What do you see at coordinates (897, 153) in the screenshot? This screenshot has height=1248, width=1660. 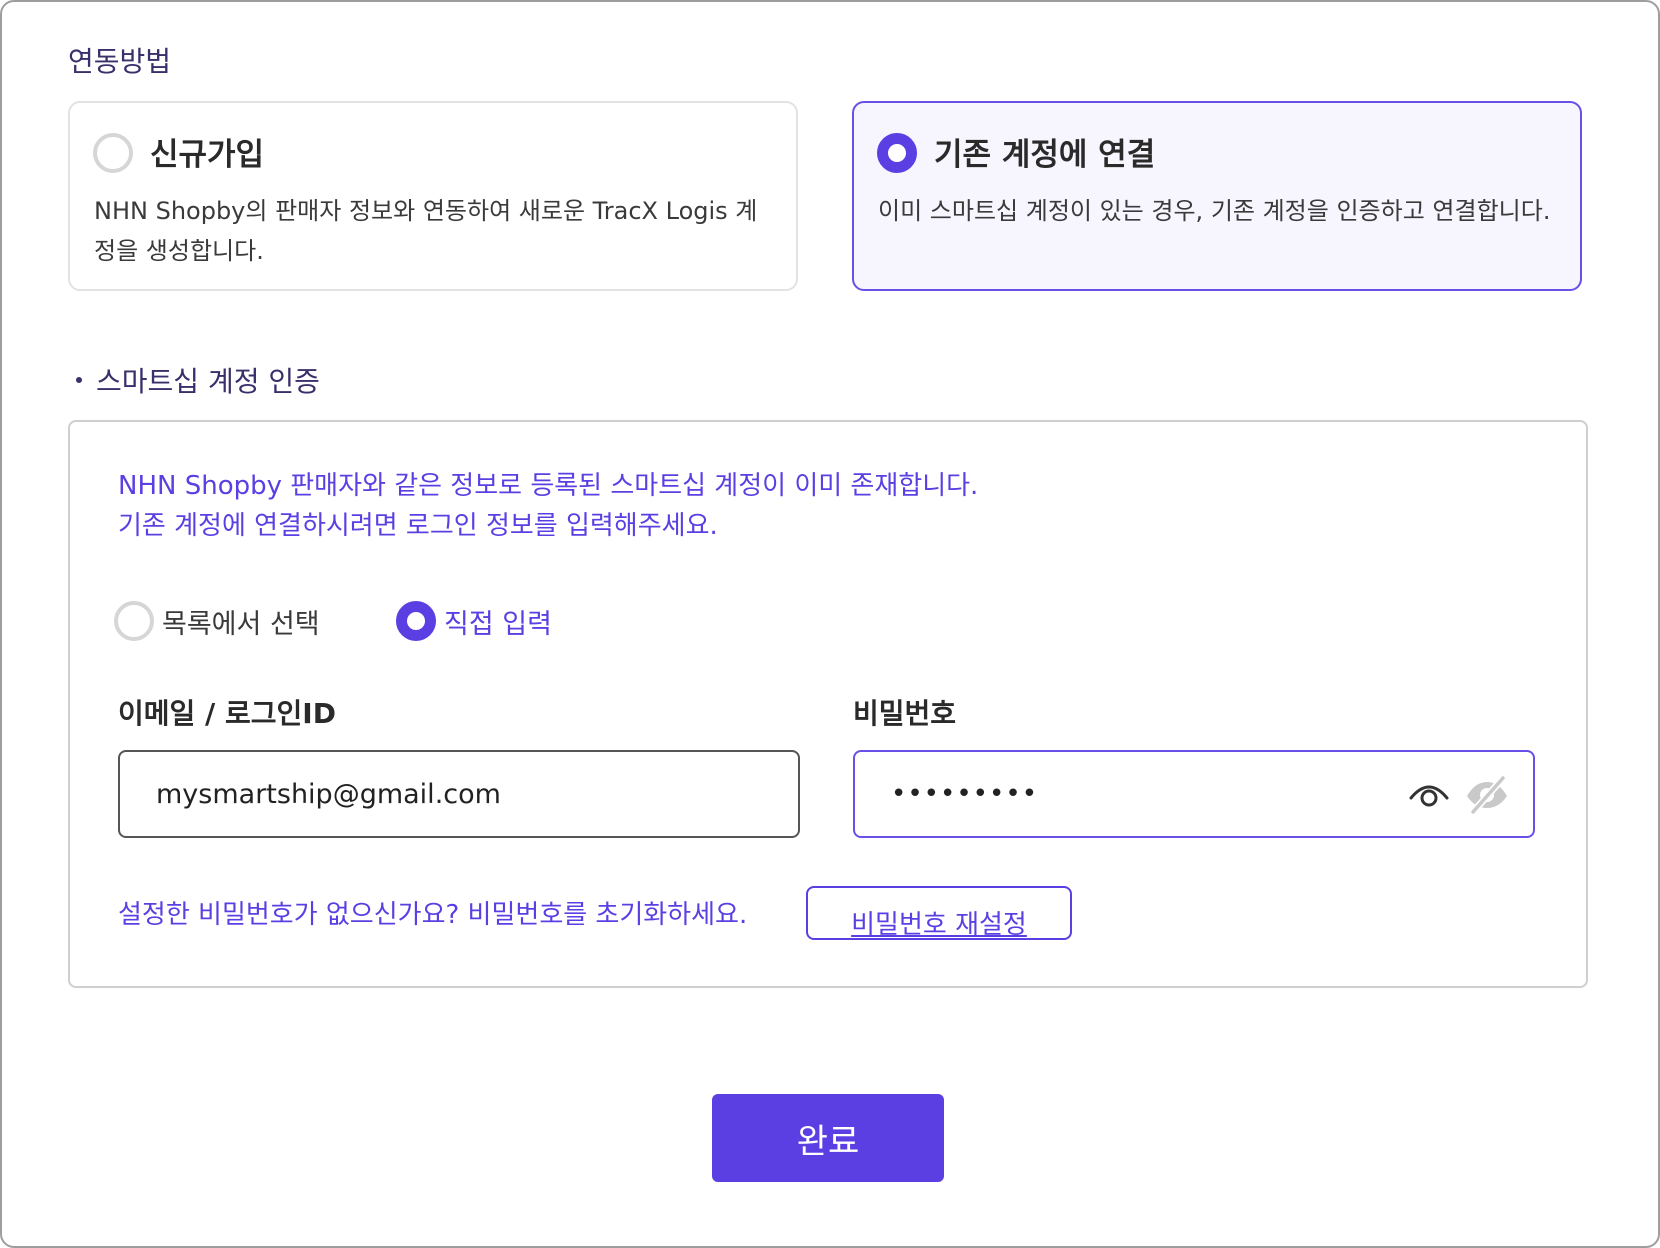 I see `link-existing-radio` at bounding box center [897, 153].